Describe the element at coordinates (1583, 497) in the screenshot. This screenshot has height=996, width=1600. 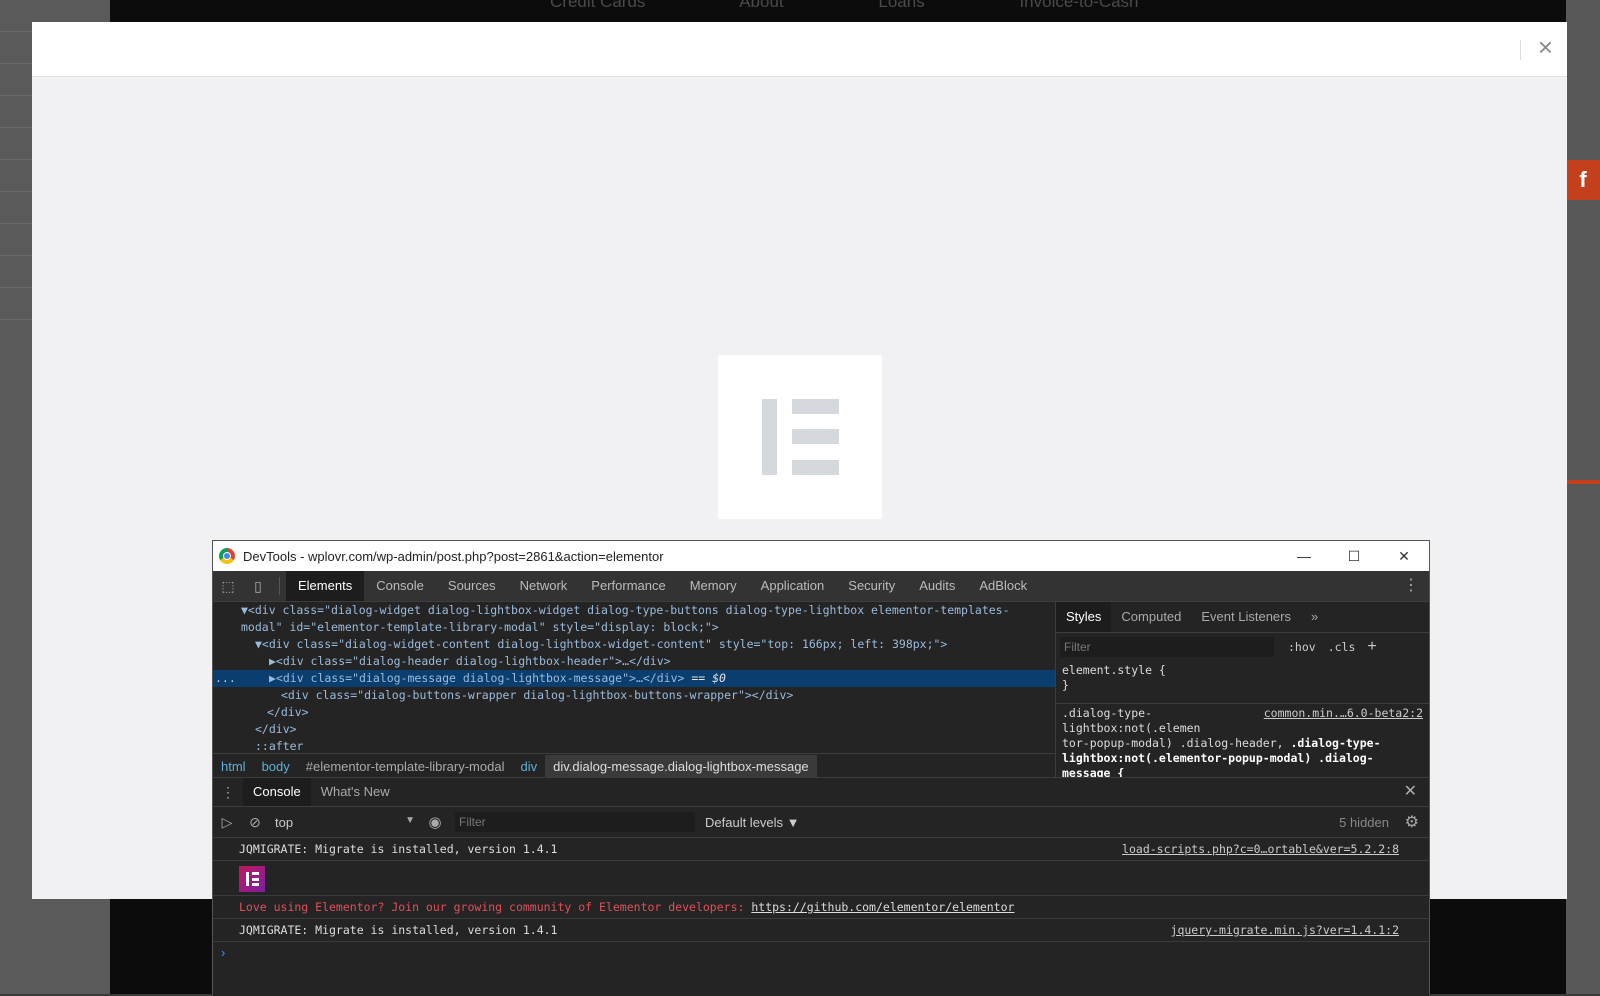
I see `background-right-panel: f` at that location.